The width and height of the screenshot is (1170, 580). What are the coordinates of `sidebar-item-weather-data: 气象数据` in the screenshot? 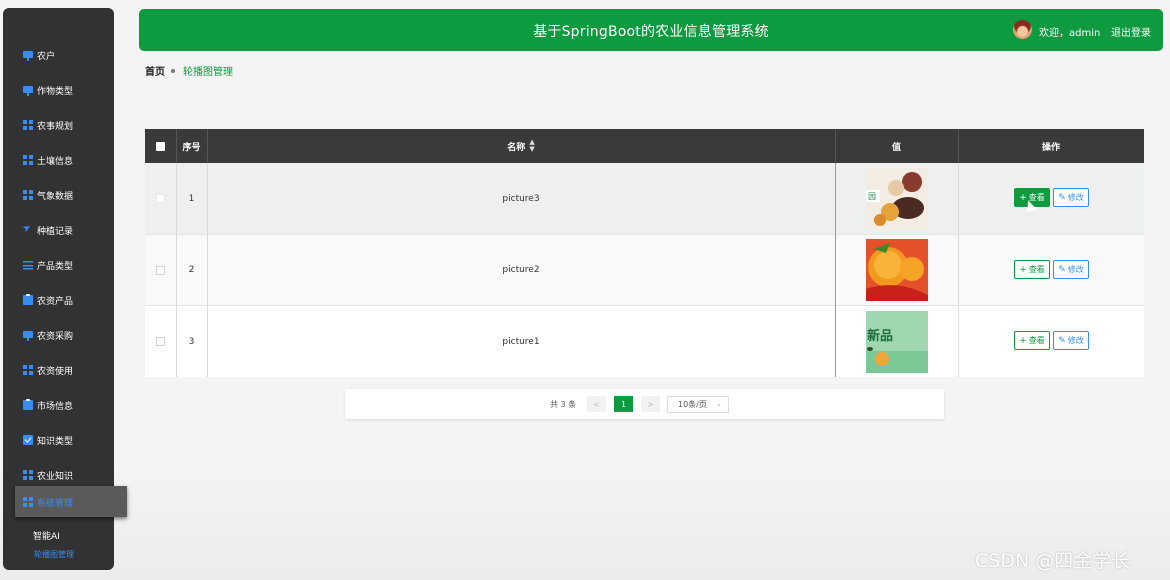 It's located at (48, 195).